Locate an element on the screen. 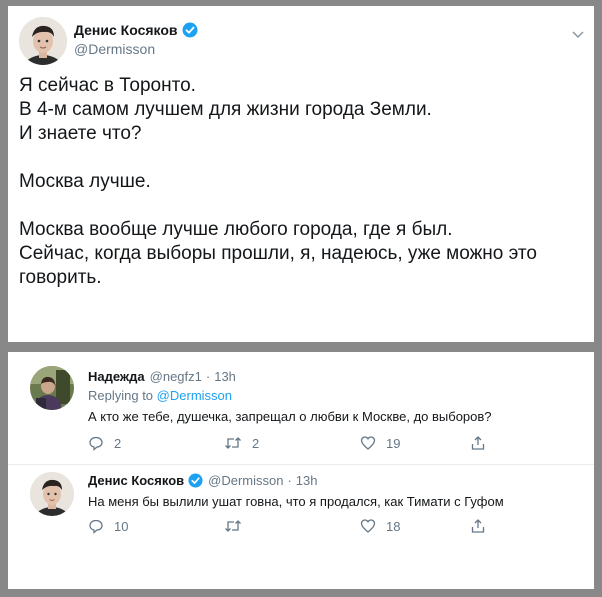 The height and width of the screenshot is (597, 602). author-name: Денис Косяков is located at coordinates (126, 30).